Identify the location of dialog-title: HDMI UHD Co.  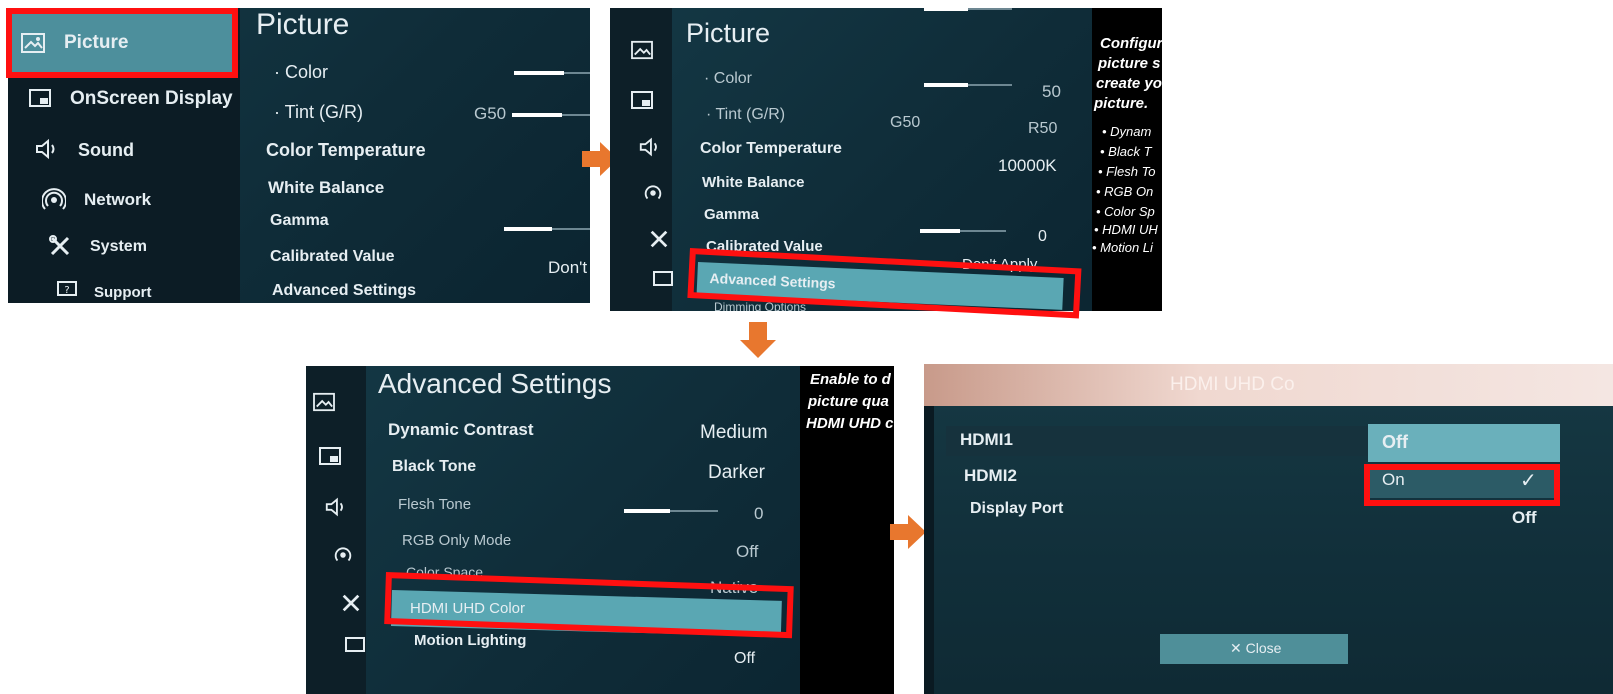
(1232, 384).